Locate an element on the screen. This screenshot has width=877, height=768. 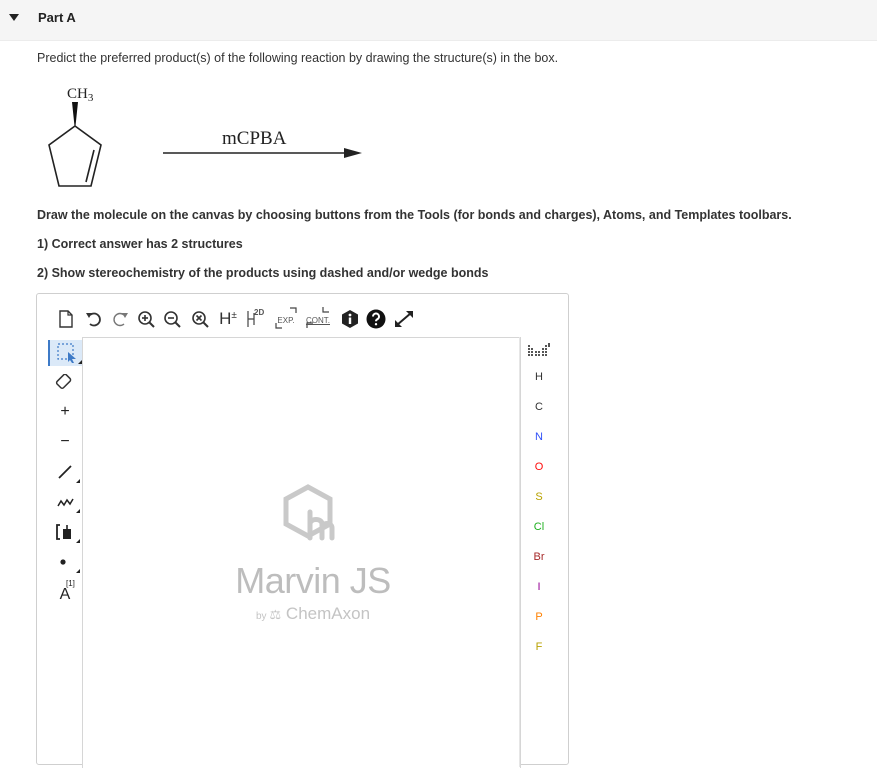
hydrogen-label: H is located at coordinates (225, 318).